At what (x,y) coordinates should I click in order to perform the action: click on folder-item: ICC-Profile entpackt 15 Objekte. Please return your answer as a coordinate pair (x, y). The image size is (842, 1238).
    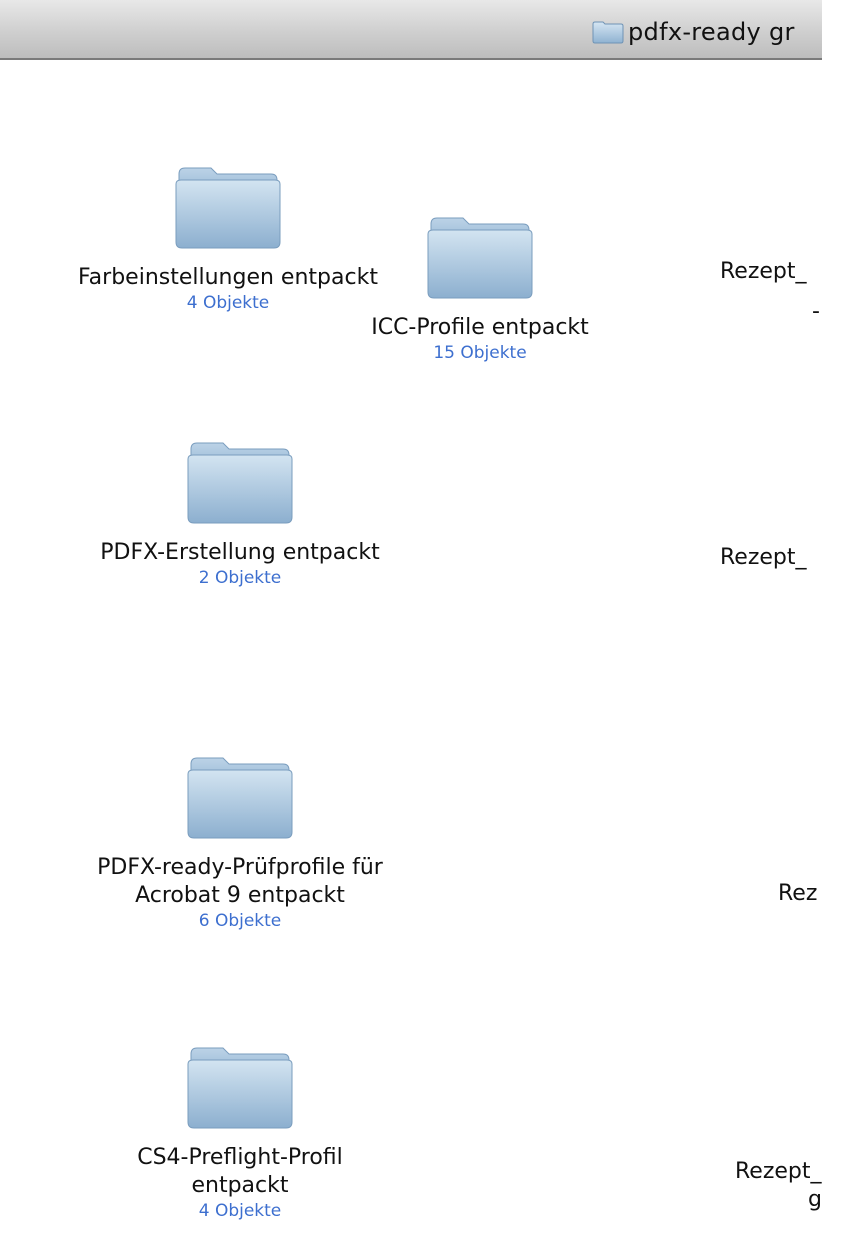
    Looking at the image, I should click on (480, 287).